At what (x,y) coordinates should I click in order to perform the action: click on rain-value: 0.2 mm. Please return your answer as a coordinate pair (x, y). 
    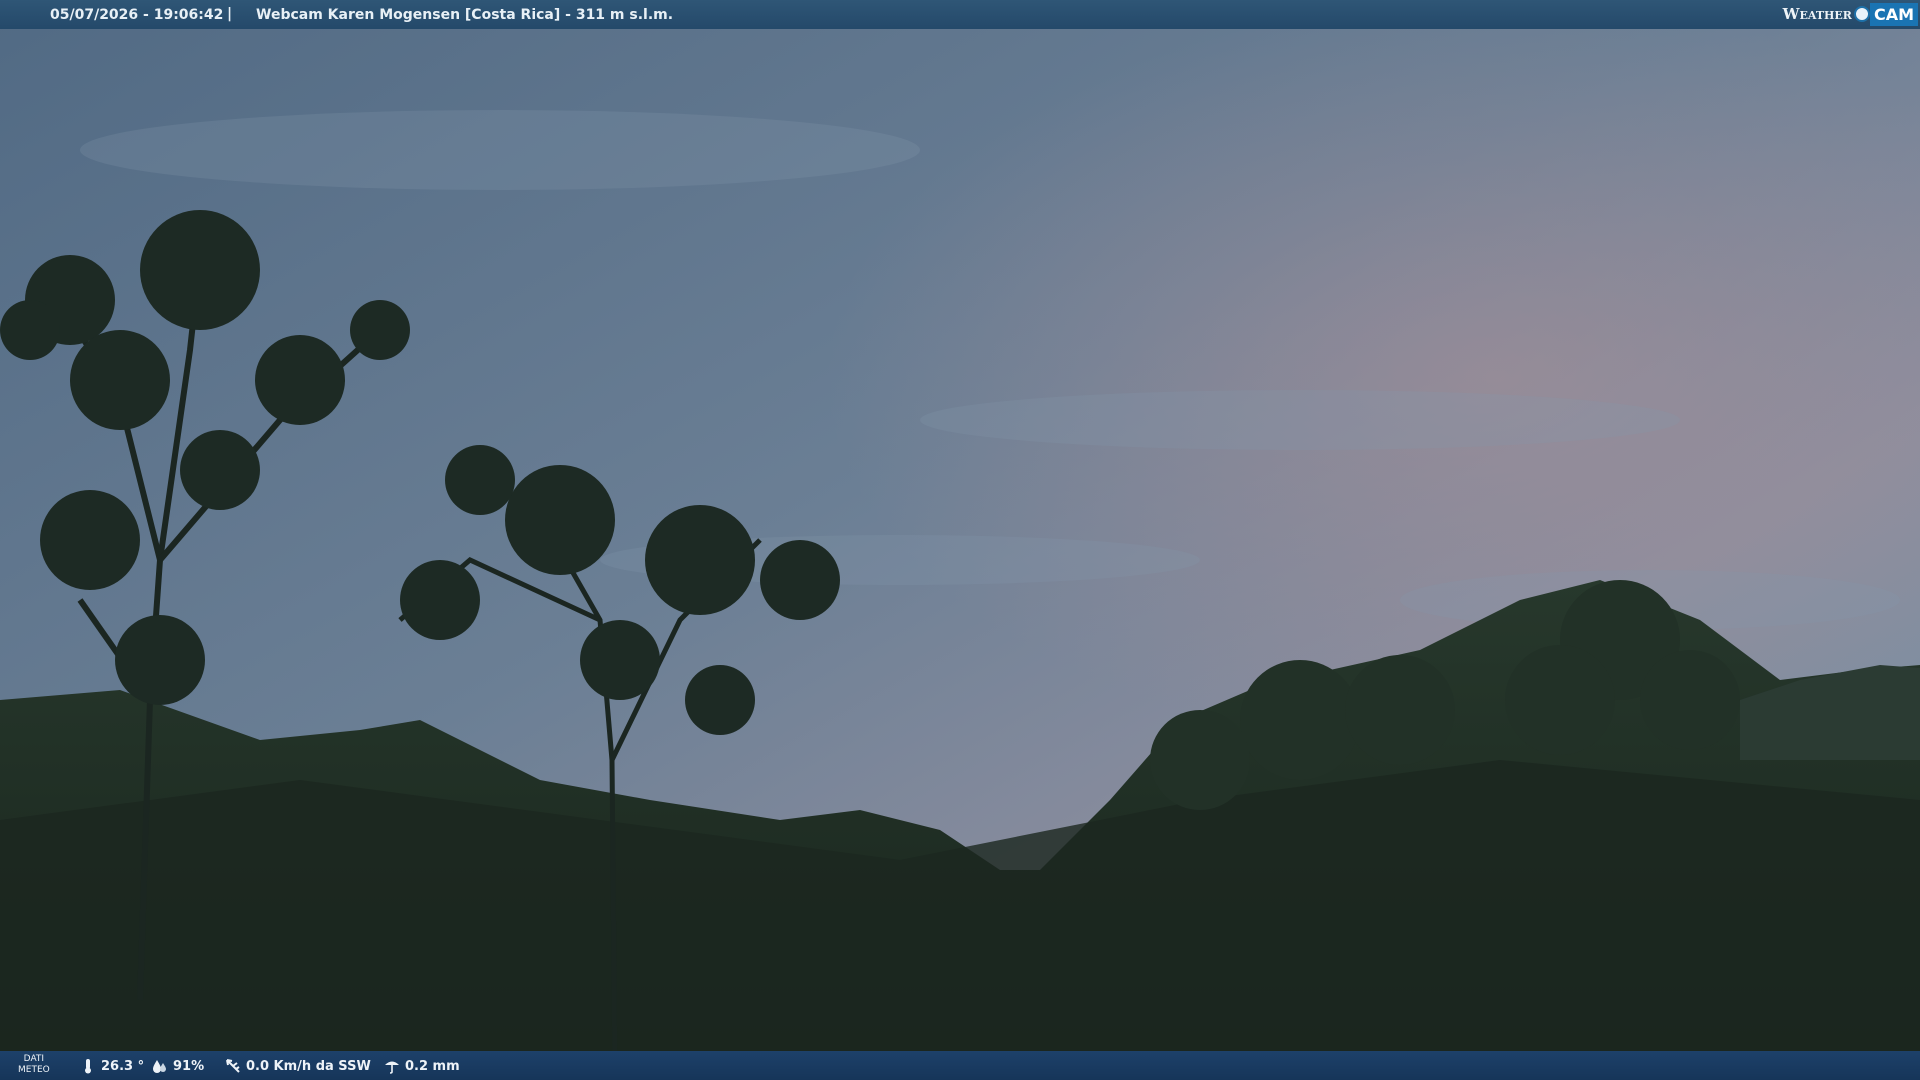
    Looking at the image, I should click on (432, 1066).